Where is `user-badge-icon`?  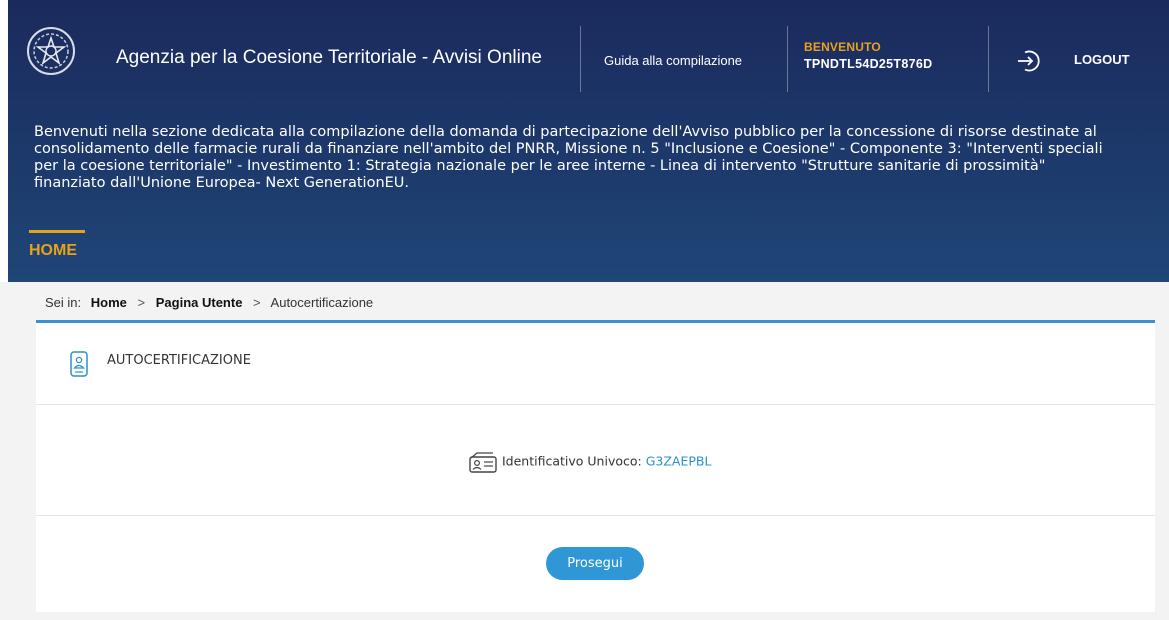
user-badge-icon is located at coordinates (79, 364).